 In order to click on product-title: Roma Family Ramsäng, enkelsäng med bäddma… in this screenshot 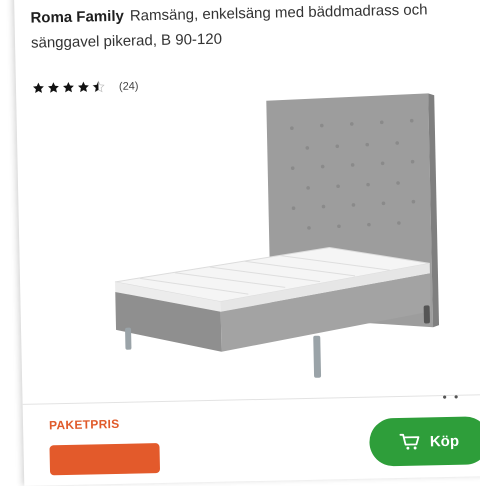, I will do `click(255, 28)`.